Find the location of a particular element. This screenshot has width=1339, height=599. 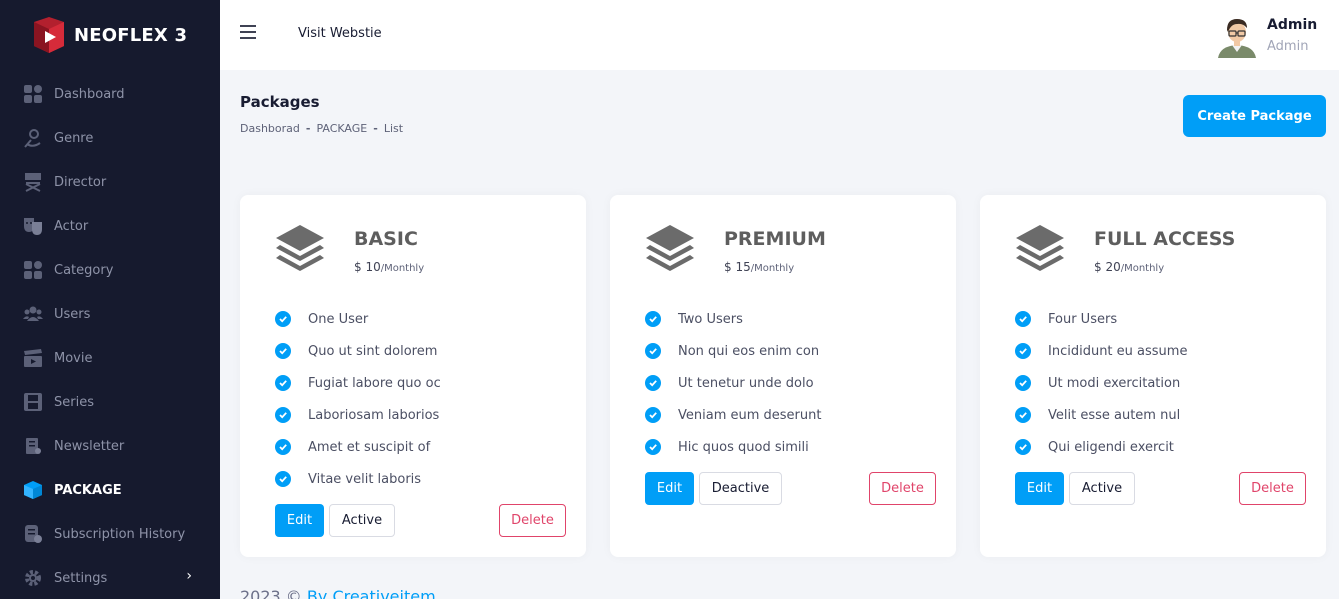

feature-text: Four Users is located at coordinates (1083, 319).